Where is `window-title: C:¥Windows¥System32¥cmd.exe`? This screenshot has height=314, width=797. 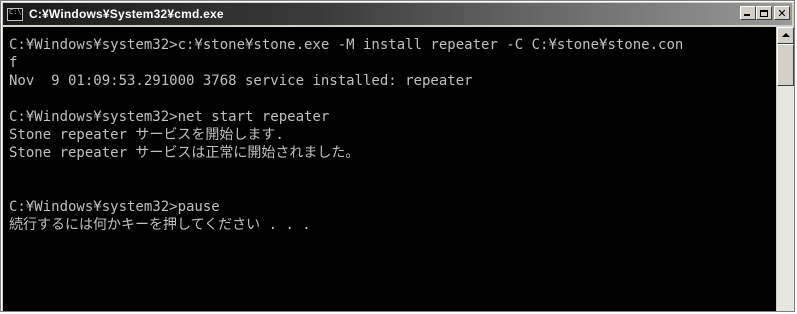 window-title: C:¥Windows¥System32¥cmd.exe is located at coordinates (126, 14).